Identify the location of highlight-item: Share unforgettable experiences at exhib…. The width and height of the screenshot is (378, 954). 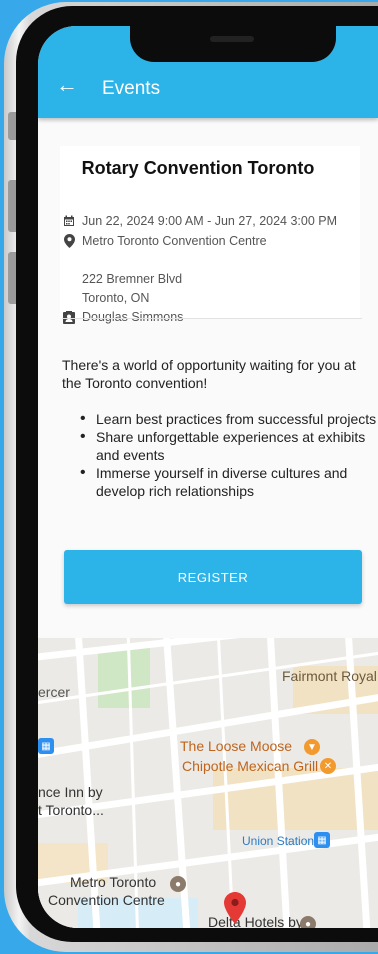
(229, 446).